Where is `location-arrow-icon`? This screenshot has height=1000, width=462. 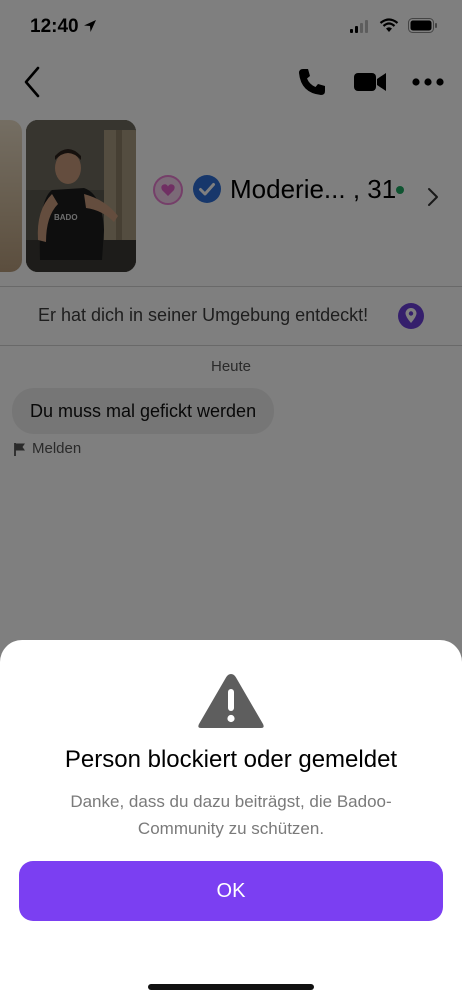
location-arrow-icon is located at coordinates (90, 26).